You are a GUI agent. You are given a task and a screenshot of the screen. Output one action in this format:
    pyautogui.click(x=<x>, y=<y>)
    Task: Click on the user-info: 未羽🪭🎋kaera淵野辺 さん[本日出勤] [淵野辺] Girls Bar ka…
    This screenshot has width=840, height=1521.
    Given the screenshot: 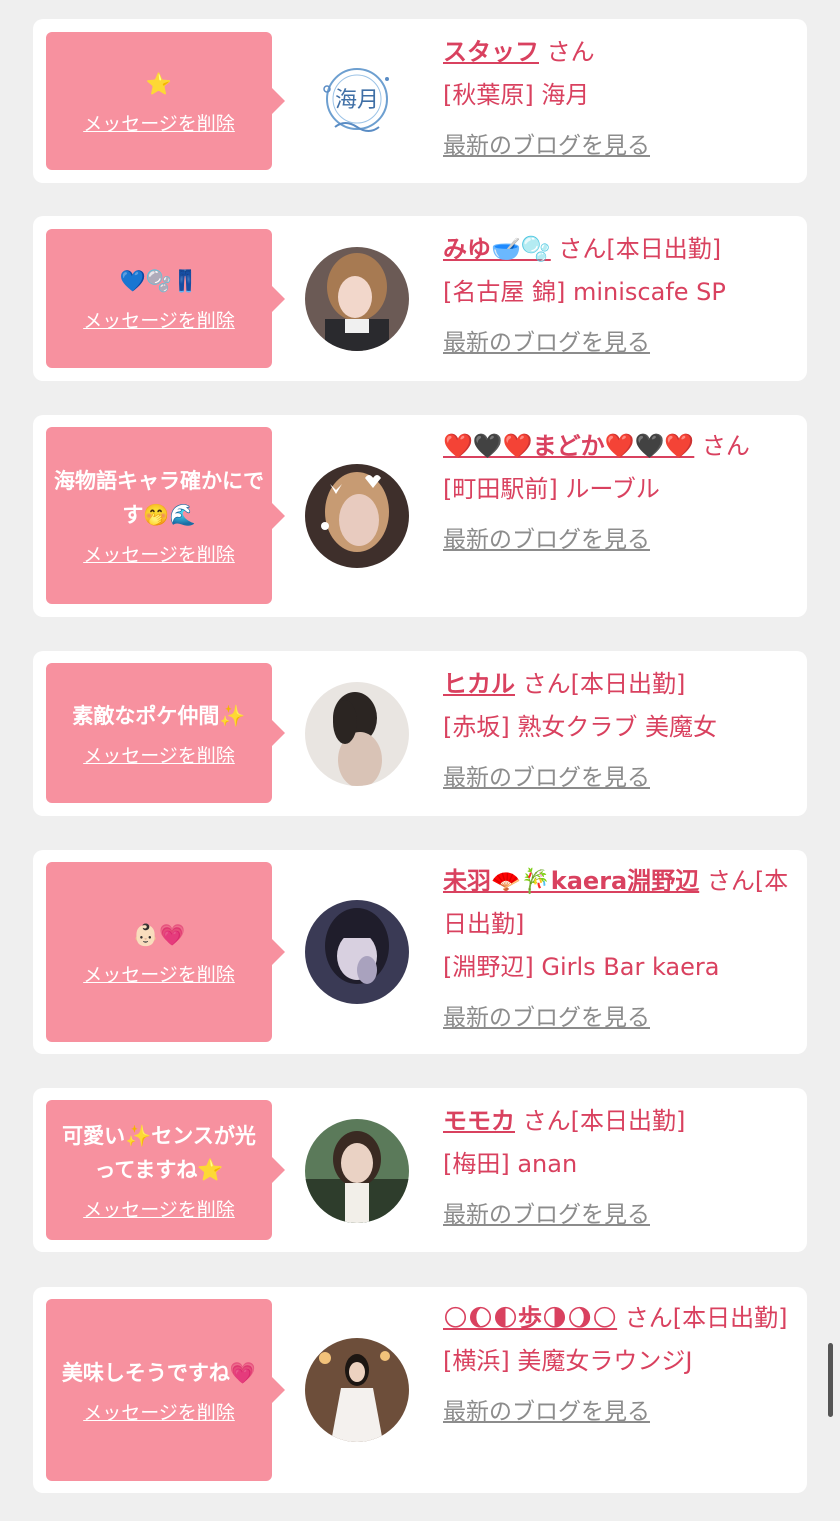 What is the action you would take?
    pyautogui.click(x=619, y=950)
    